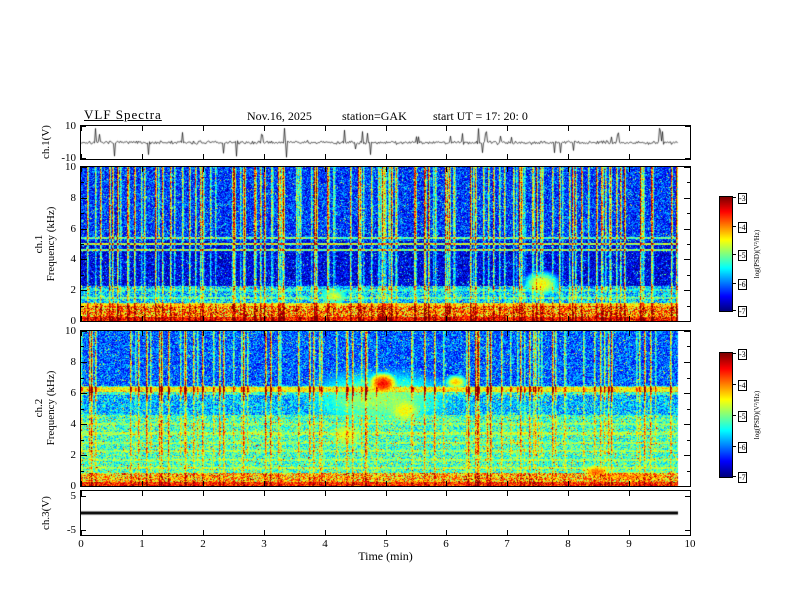  I want to click on colorbar-tick-label: -3, so click(742, 354).